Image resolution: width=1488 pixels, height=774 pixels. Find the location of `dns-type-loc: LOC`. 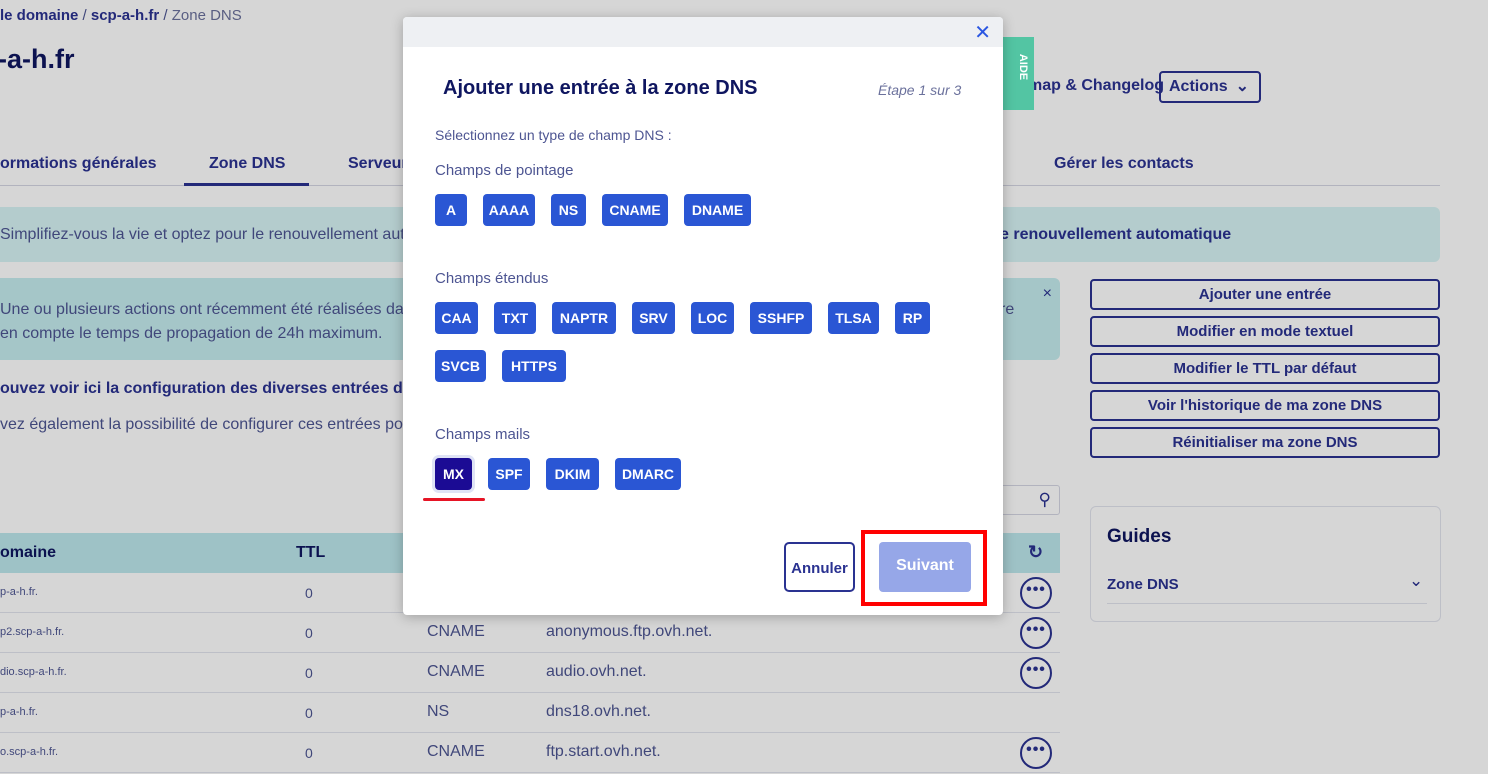

dns-type-loc: LOC is located at coordinates (712, 318).